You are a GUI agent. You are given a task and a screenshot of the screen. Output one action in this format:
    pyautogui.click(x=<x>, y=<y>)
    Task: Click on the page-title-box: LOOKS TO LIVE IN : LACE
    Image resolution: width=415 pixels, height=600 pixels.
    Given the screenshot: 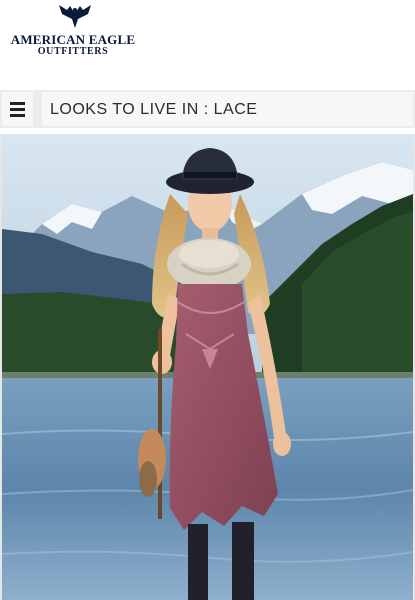 What is the action you would take?
    pyautogui.click(x=227, y=109)
    